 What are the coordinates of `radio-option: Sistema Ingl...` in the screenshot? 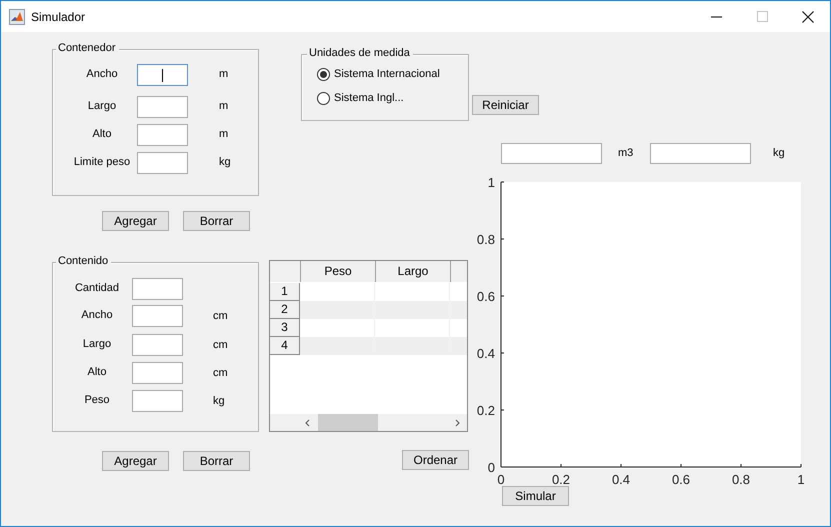 It's located at (360, 98).